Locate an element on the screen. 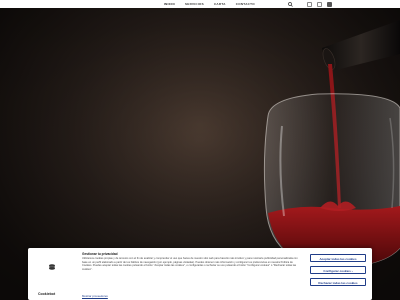 The width and height of the screenshot is (400, 300). cookie-stack-icon is located at coordinates (52, 267).